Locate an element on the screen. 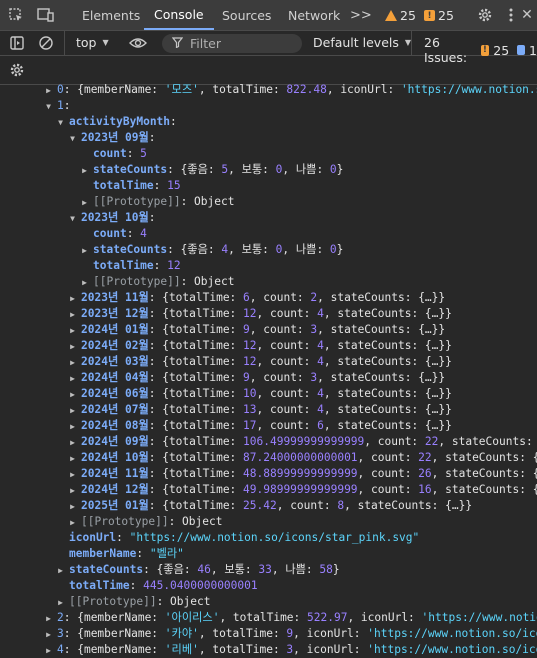  settings-gear-icon is located at coordinates (485, 15).